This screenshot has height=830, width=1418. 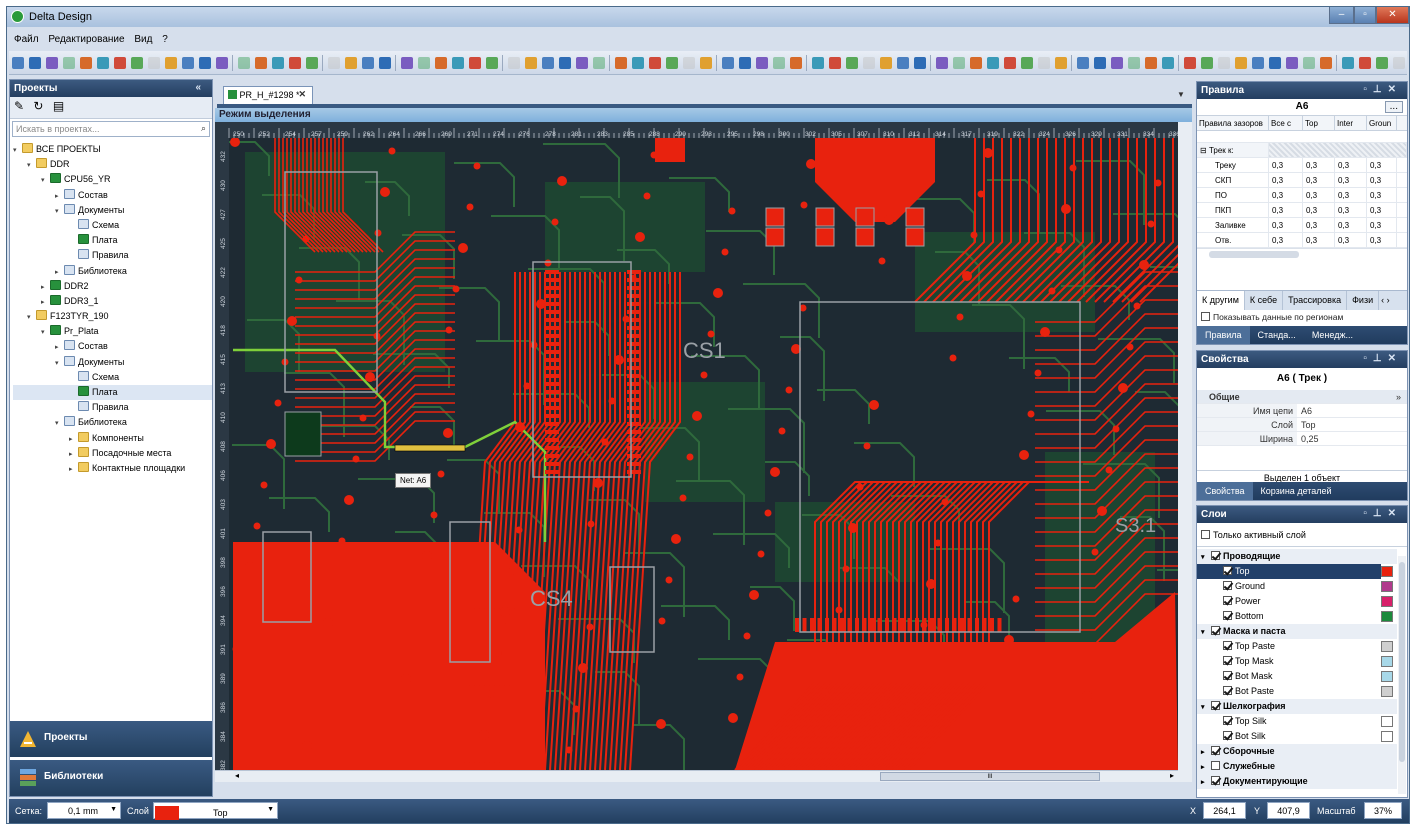 I want to click on tree-node: ▸ Контактные площадки, so click(x=112, y=468).